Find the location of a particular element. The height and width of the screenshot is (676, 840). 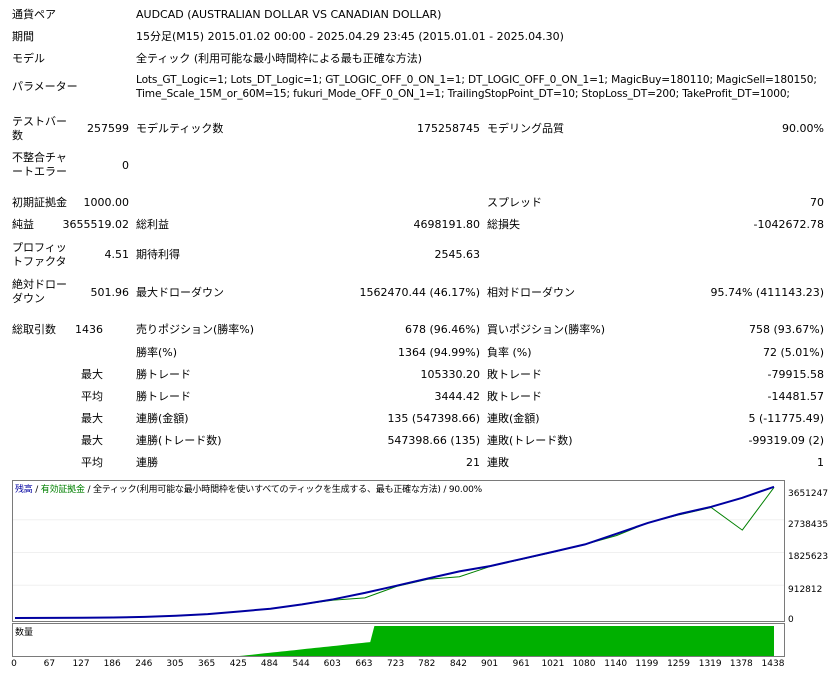

cons-losses-label: 連敗(金額) is located at coordinates (513, 418).